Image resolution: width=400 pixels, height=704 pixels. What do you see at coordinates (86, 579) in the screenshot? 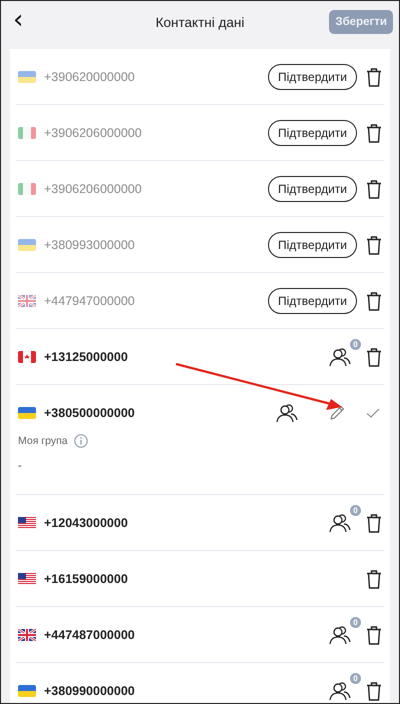
I see `phone-number: +16159000000` at bounding box center [86, 579].